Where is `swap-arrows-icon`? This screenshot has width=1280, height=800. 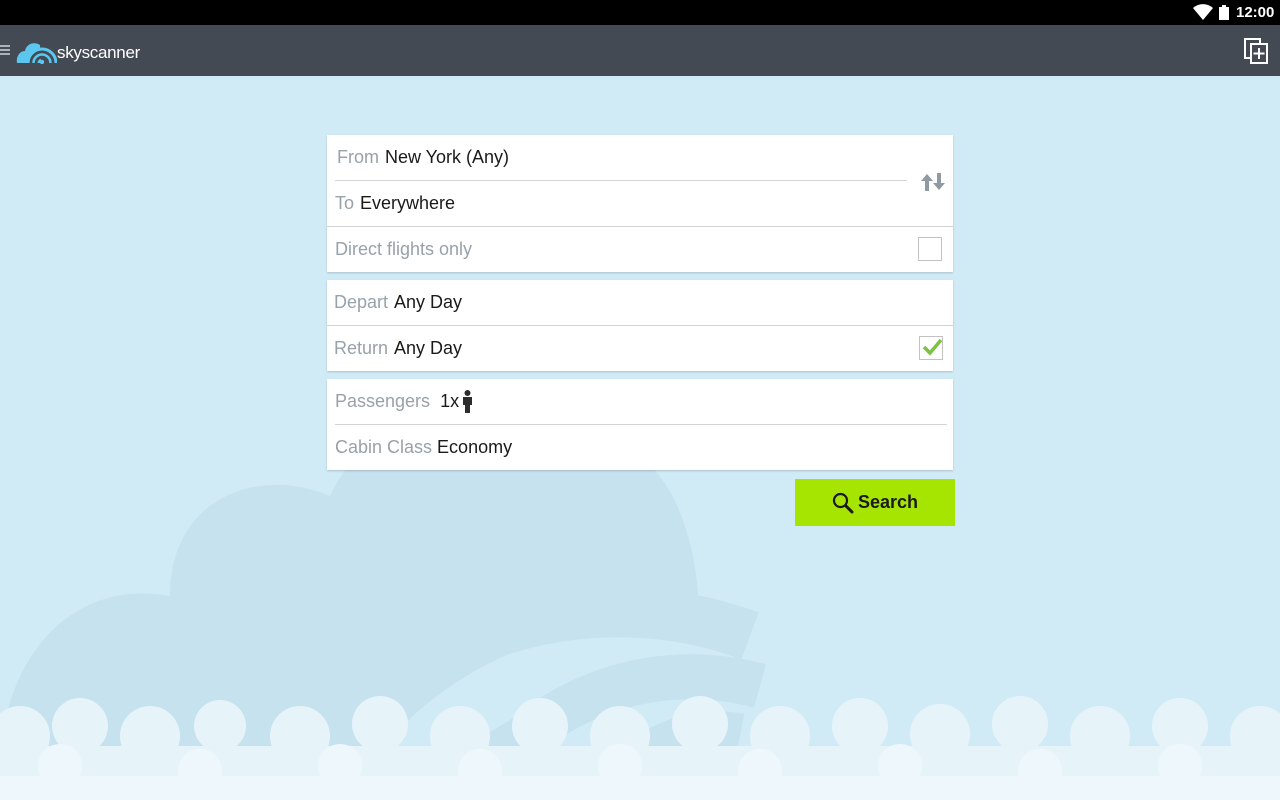
swap-arrows-icon is located at coordinates (933, 182).